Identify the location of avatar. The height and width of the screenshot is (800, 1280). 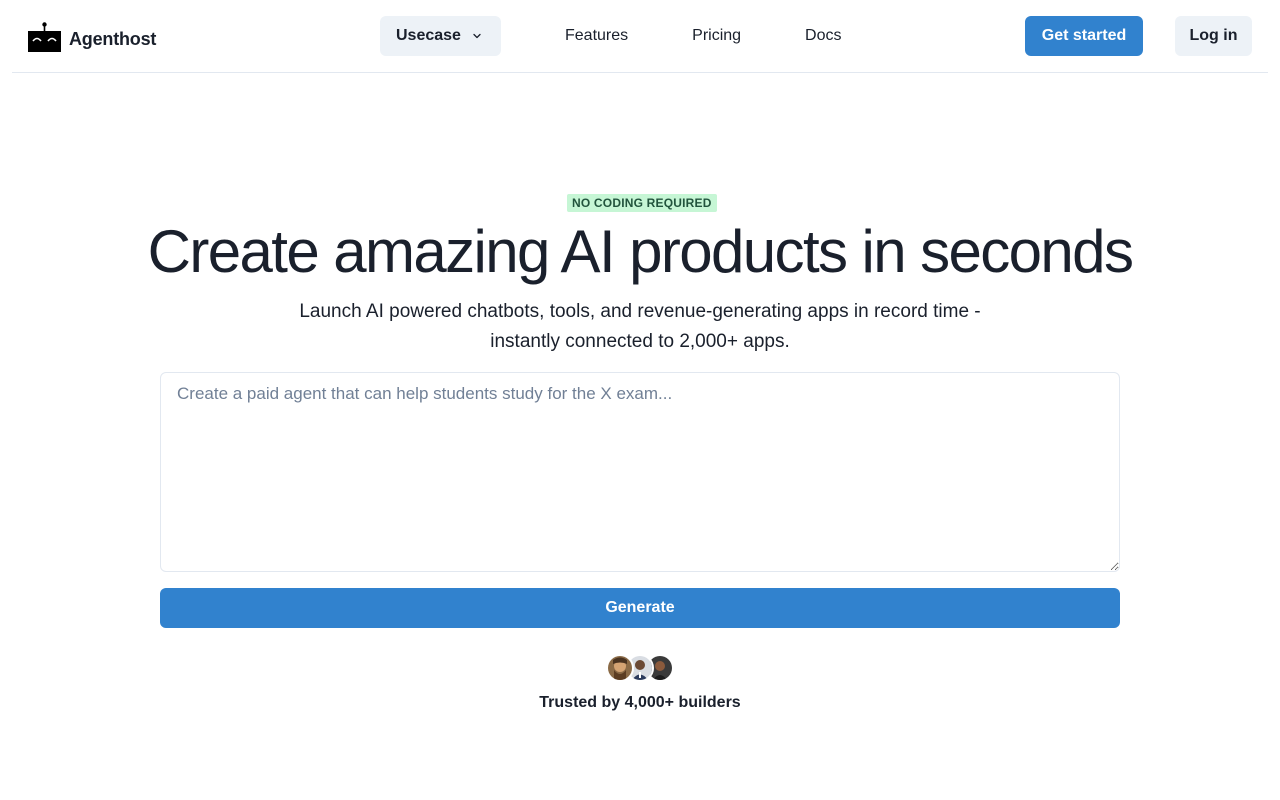
(620, 668).